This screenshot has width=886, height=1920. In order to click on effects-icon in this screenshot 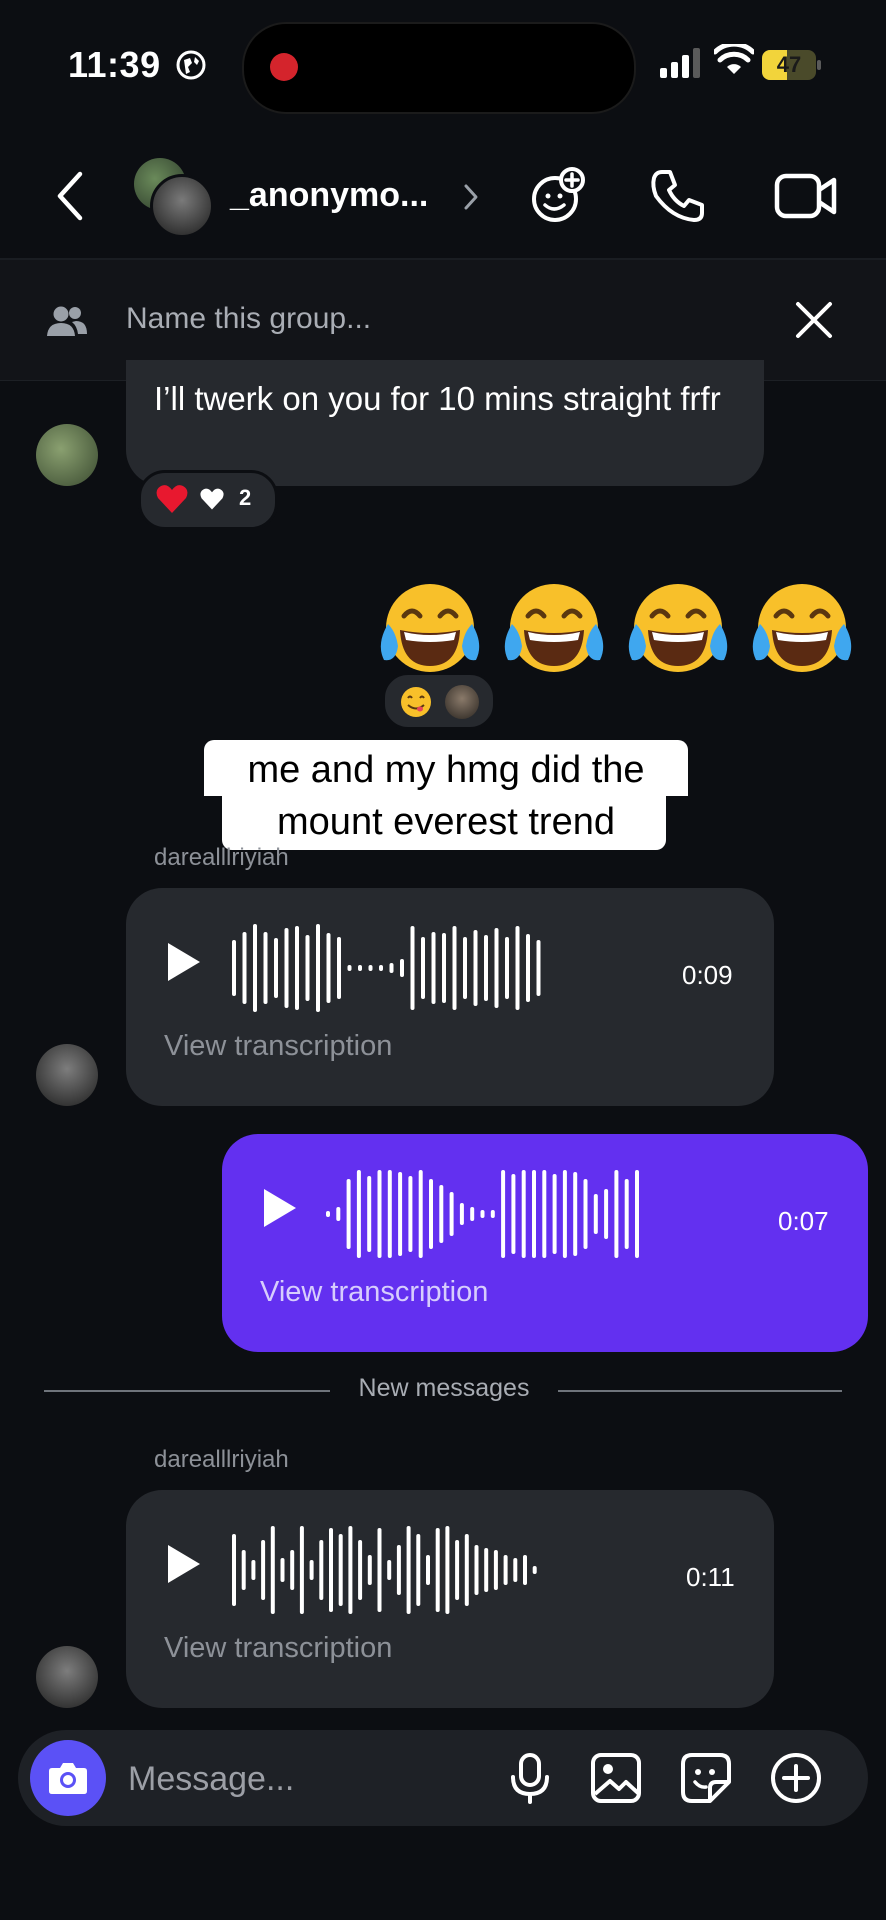, I will do `click(558, 196)`.